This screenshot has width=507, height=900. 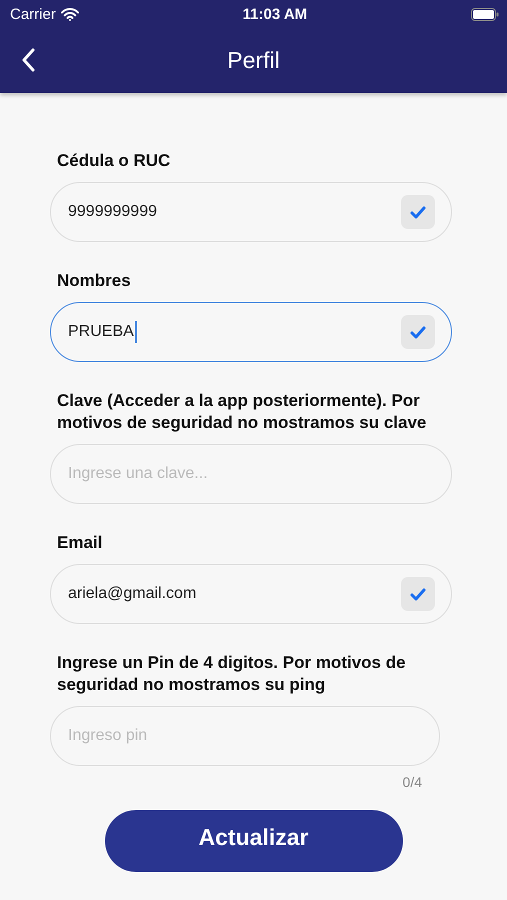 What do you see at coordinates (412, 782) in the screenshot?
I see `character-counter: 0/4` at bounding box center [412, 782].